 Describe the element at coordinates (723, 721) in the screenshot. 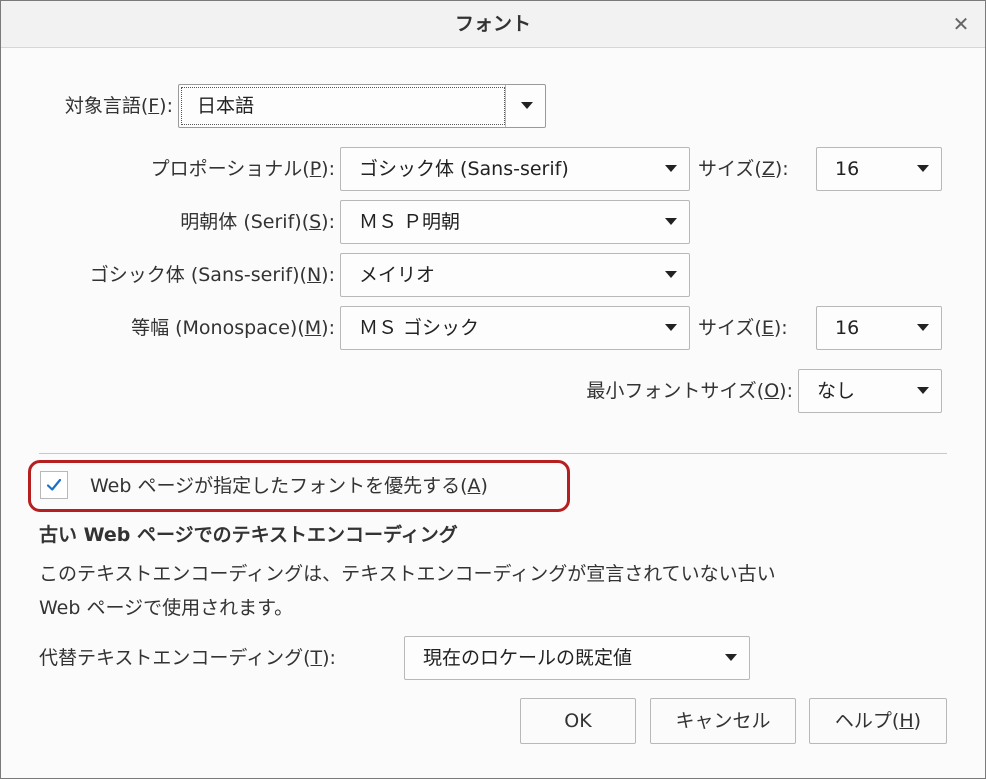

I see `cancel-button: キャンセル` at that location.